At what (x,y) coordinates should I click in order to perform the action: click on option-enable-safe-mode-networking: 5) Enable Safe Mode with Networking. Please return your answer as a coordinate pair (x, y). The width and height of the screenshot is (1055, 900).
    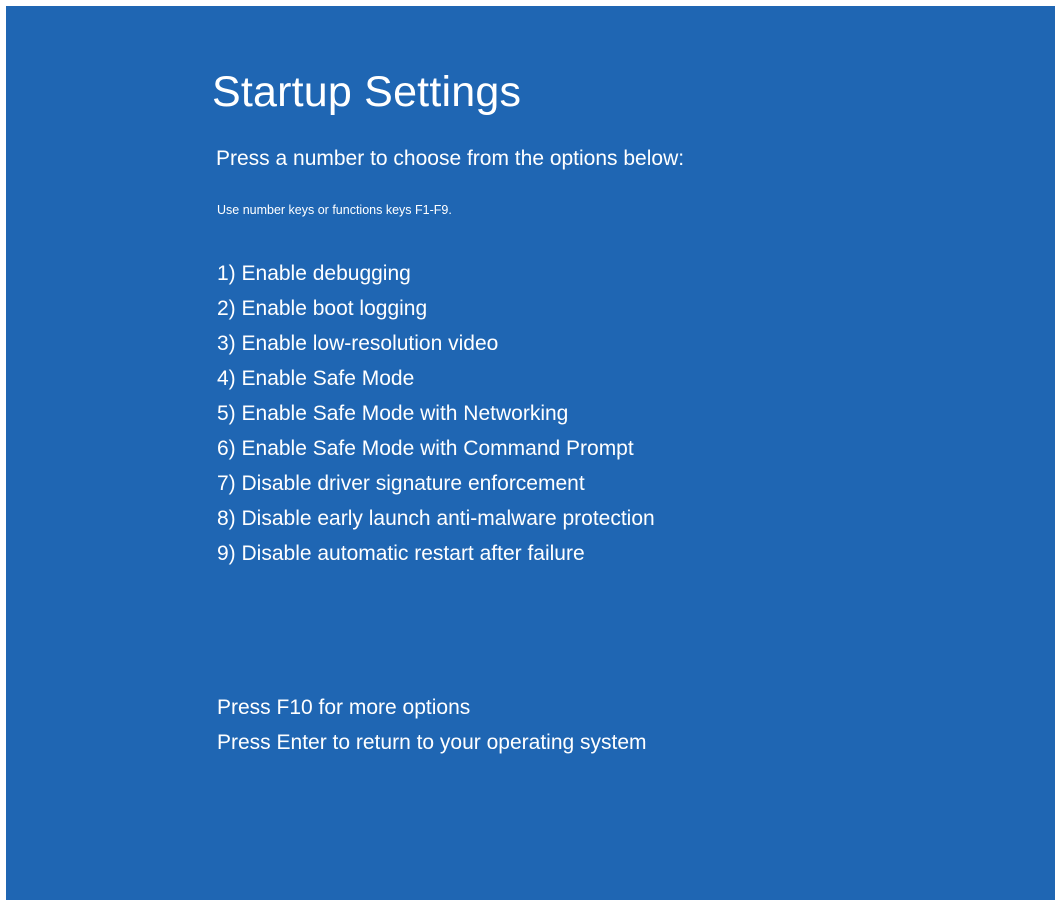
    Looking at the image, I should click on (436, 416).